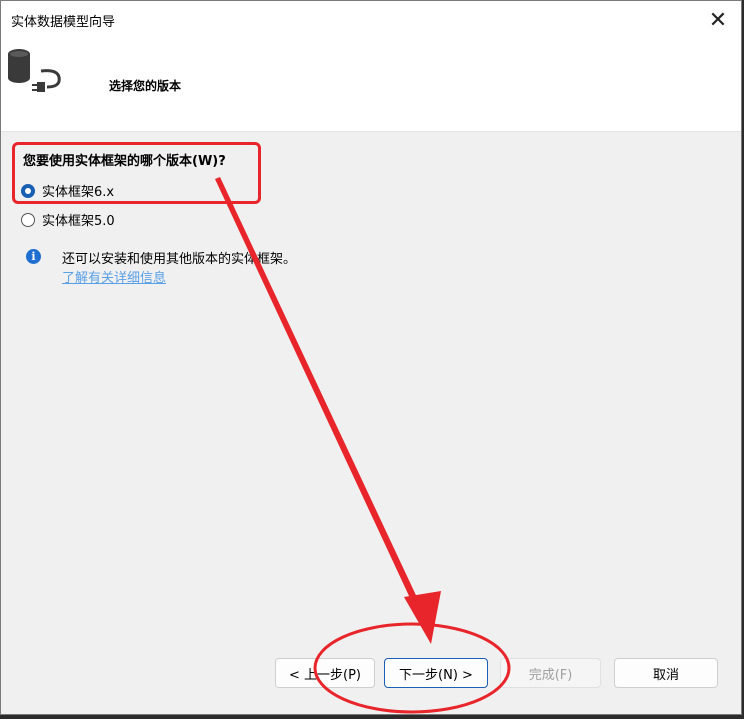  What do you see at coordinates (179, 259) in the screenshot?
I see `info-message: 还可以安装和使用其他版本的实体框架。` at bounding box center [179, 259].